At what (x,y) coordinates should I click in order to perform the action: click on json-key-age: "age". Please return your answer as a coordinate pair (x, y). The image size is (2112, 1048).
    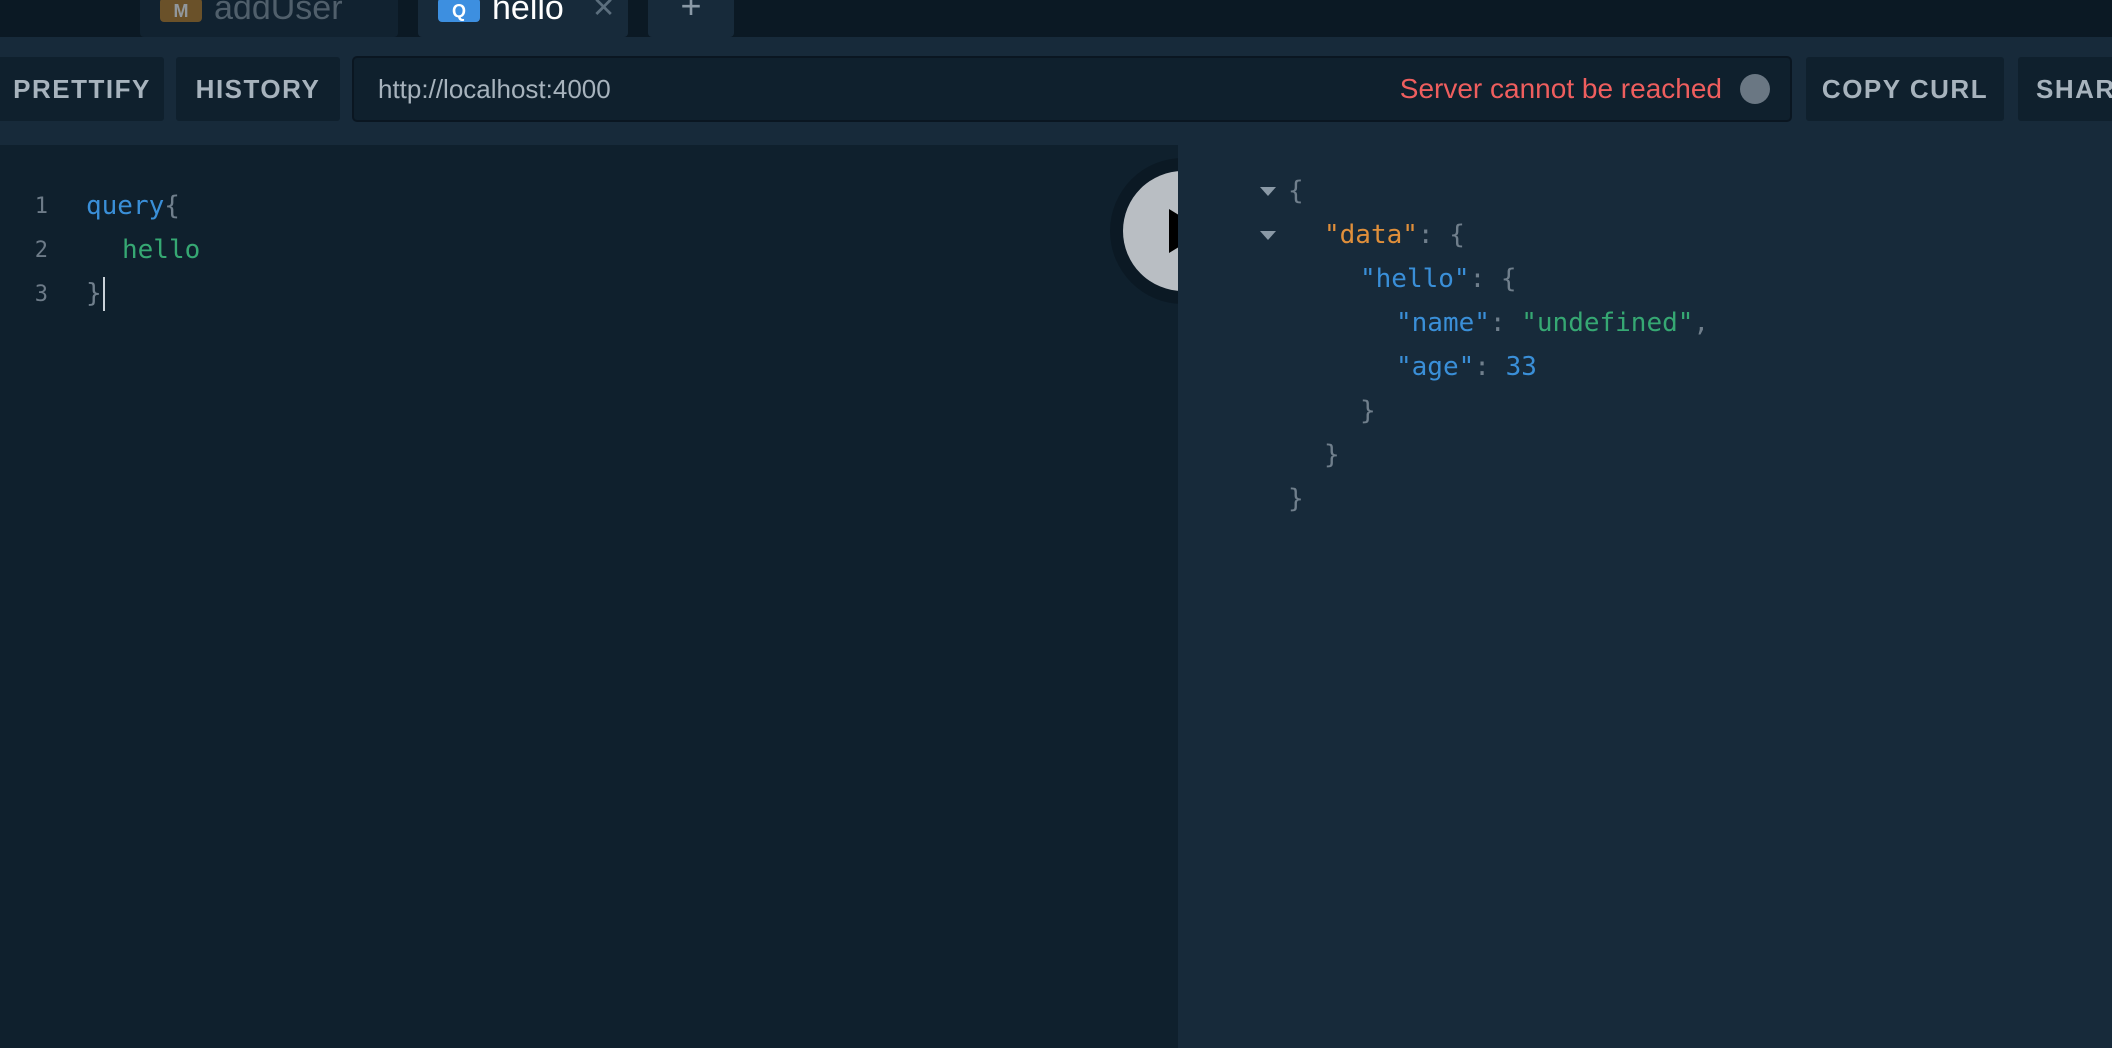
    Looking at the image, I should click on (1435, 367).